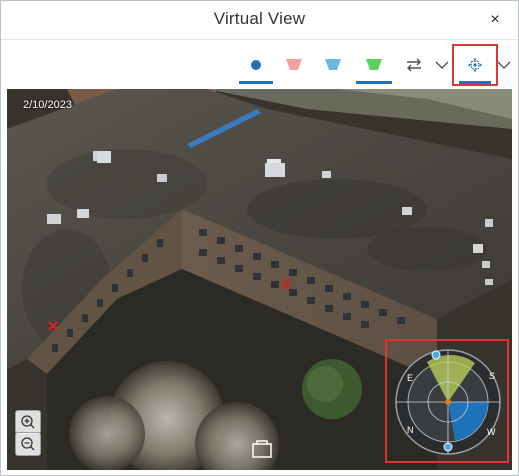  I want to click on zoom-out-icon, so click(28, 444).